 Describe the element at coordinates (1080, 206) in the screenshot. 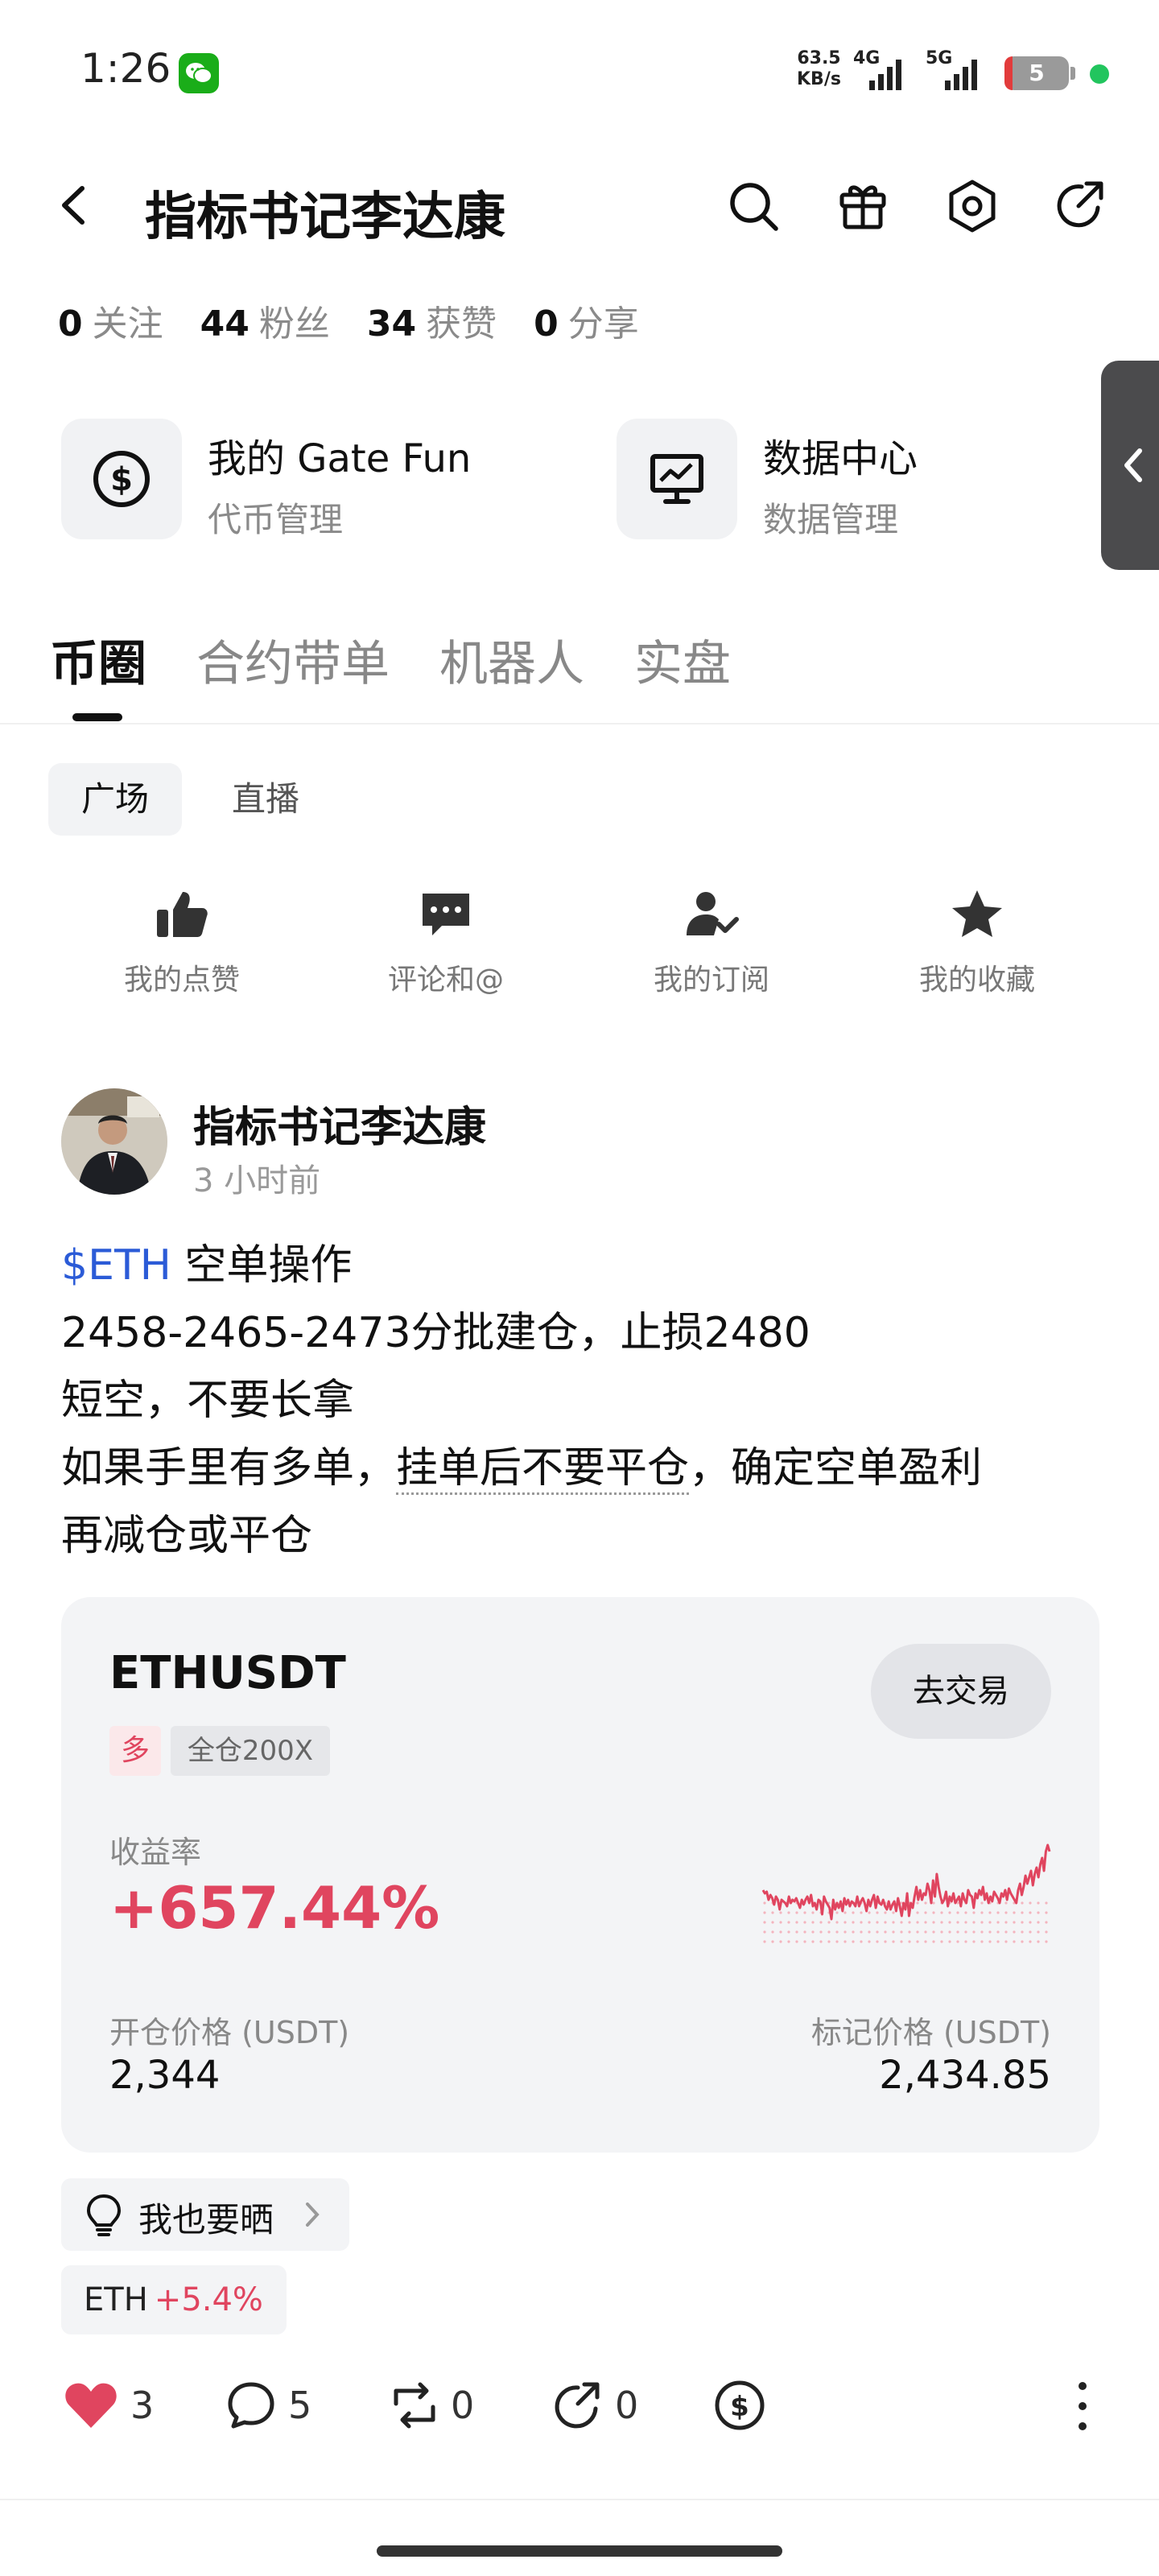

I see `share-icon` at that location.